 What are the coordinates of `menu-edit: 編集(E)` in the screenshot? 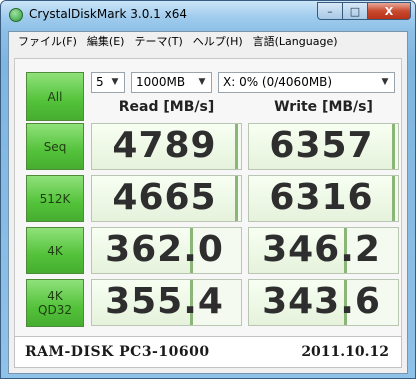 It's located at (106, 42).